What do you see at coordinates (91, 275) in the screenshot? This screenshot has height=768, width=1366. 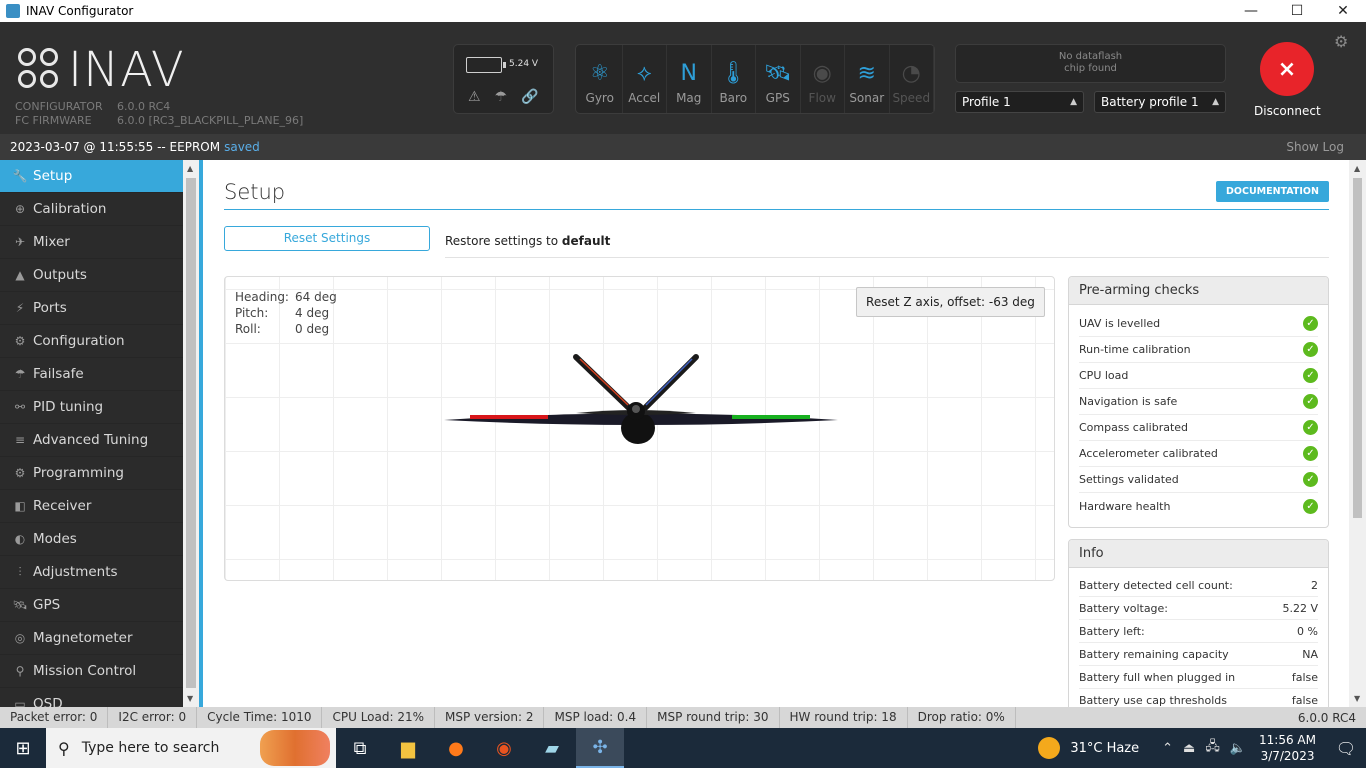 I see `sidebar-item-outputs: ▲ Outputs` at bounding box center [91, 275].